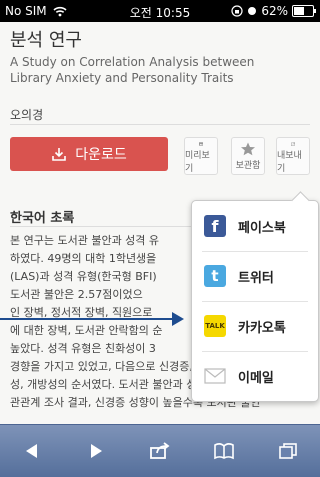 The width and height of the screenshot is (320, 477). Describe the element at coordinates (215, 376) in the screenshot. I see `email-icon` at that location.